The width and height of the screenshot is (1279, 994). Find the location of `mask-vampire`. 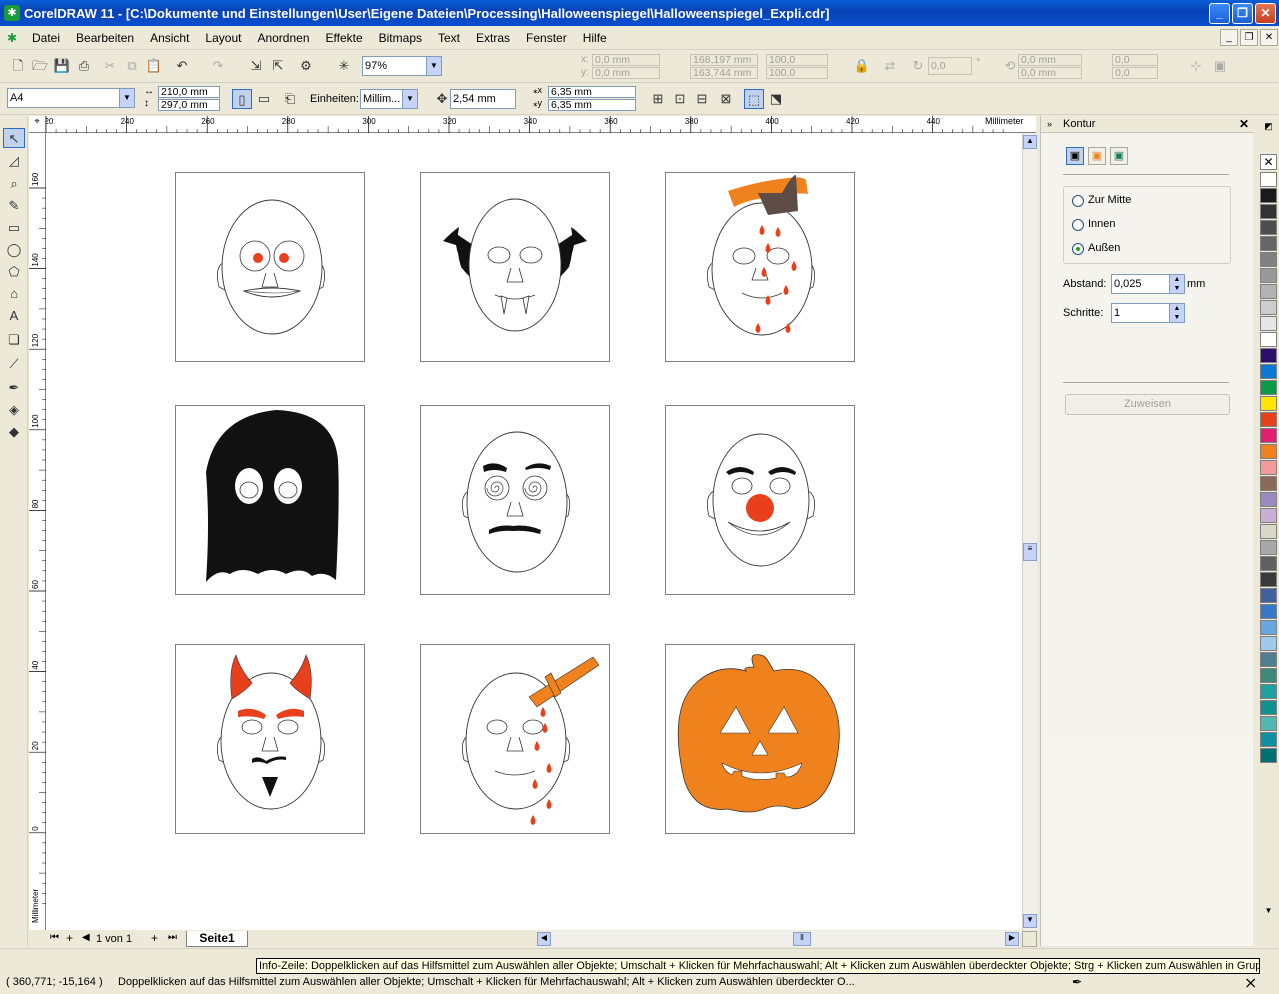

mask-vampire is located at coordinates (515, 267).